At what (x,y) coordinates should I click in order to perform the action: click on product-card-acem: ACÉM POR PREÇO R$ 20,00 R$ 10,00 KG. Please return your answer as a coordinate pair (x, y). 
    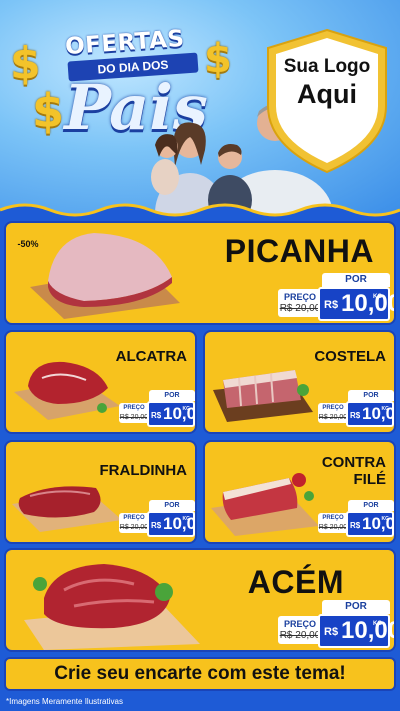
    Looking at the image, I should click on (200, 600).